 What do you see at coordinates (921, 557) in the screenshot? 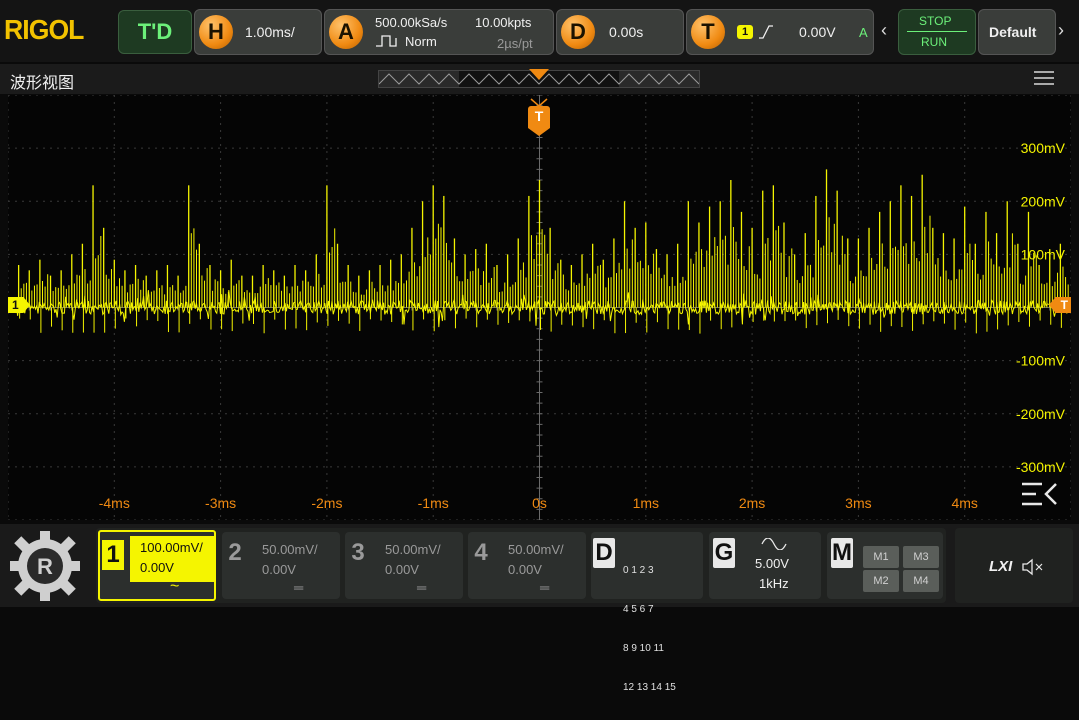
I see `math-m3-button: M3` at bounding box center [921, 557].